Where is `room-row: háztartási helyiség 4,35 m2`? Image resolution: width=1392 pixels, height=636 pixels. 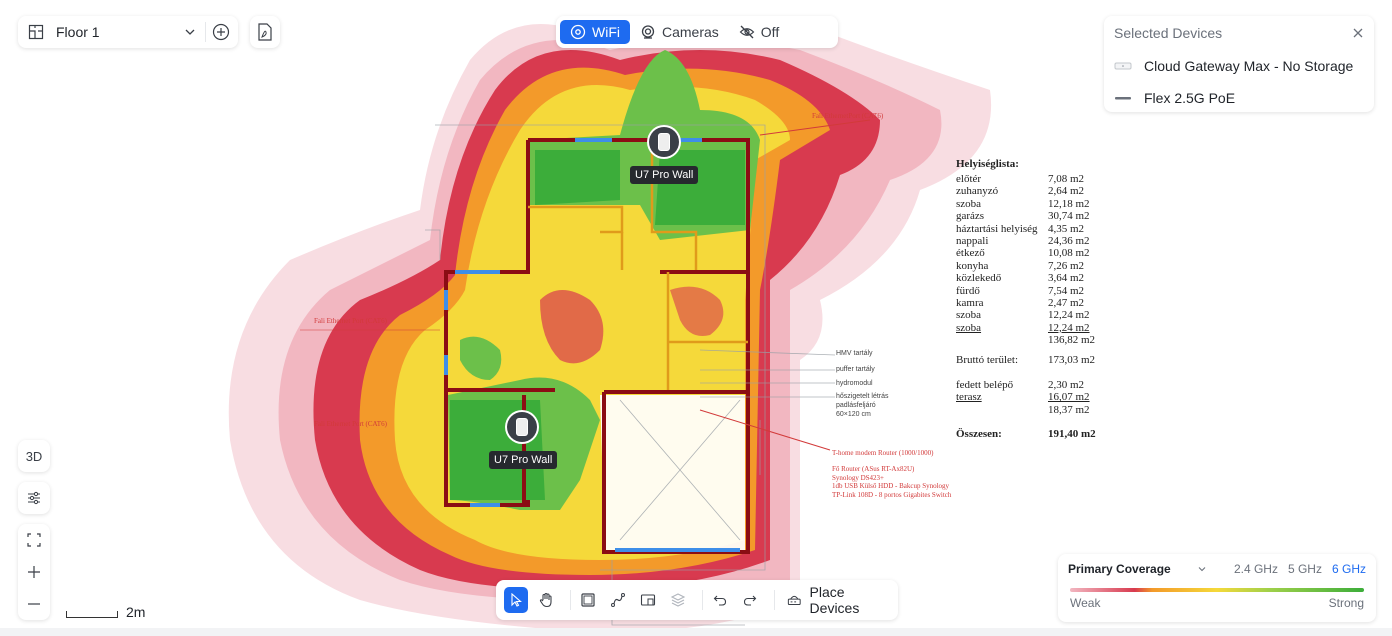
room-row: háztartási helyiség 4,35 m2 is located at coordinates (1020, 228).